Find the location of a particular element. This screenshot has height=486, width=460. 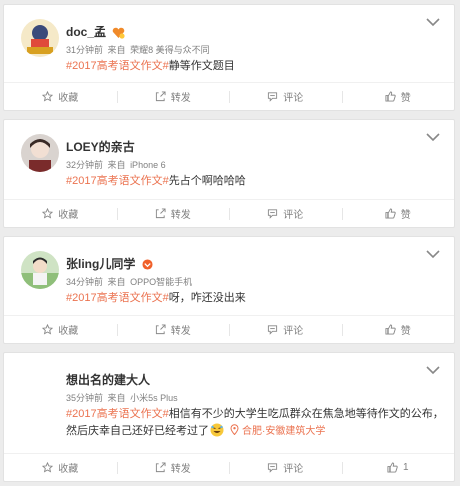

post-text: #2017高考语文作文#先占个啊哈哈哈 is located at coordinates (156, 181).